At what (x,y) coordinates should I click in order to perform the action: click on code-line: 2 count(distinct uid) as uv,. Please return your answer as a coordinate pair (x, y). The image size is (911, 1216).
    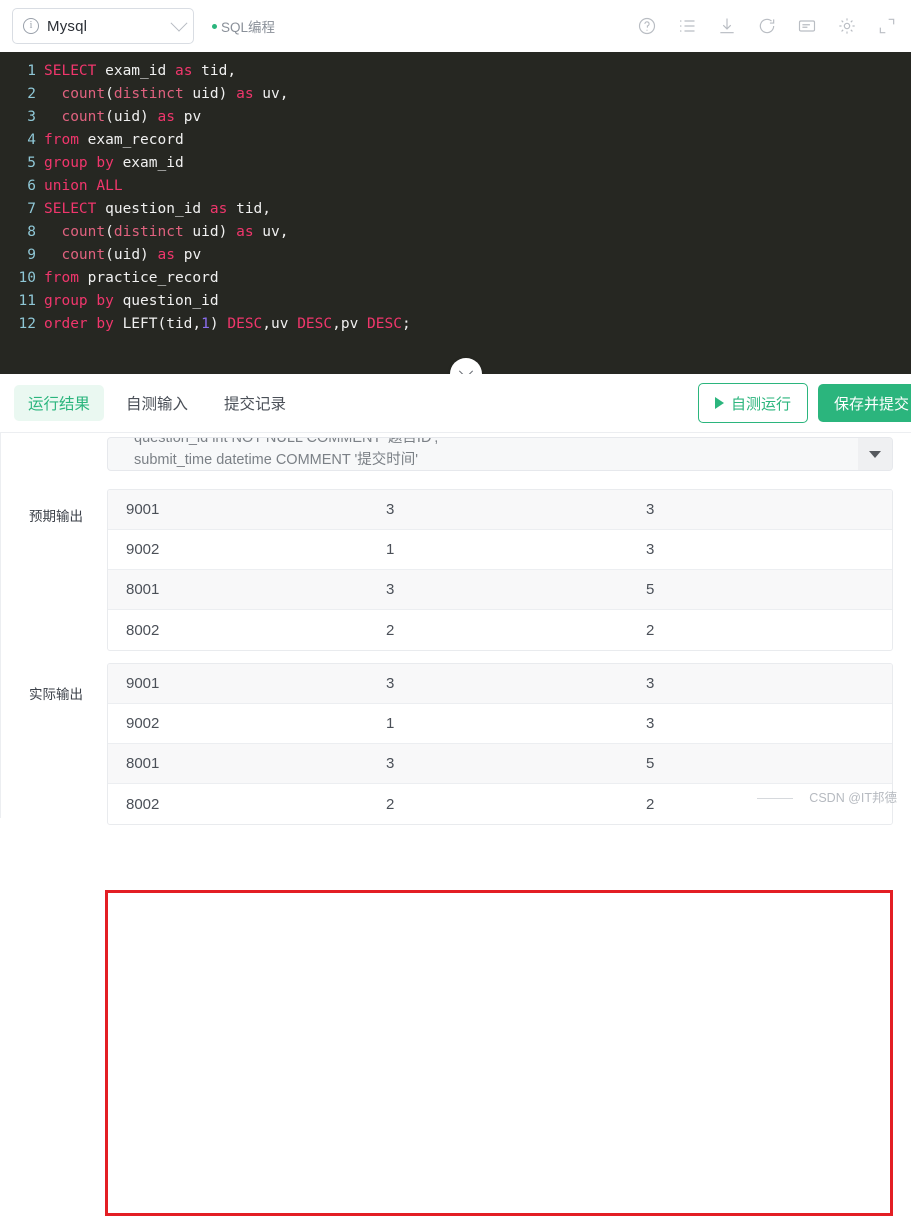
    Looking at the image, I should click on (455, 94).